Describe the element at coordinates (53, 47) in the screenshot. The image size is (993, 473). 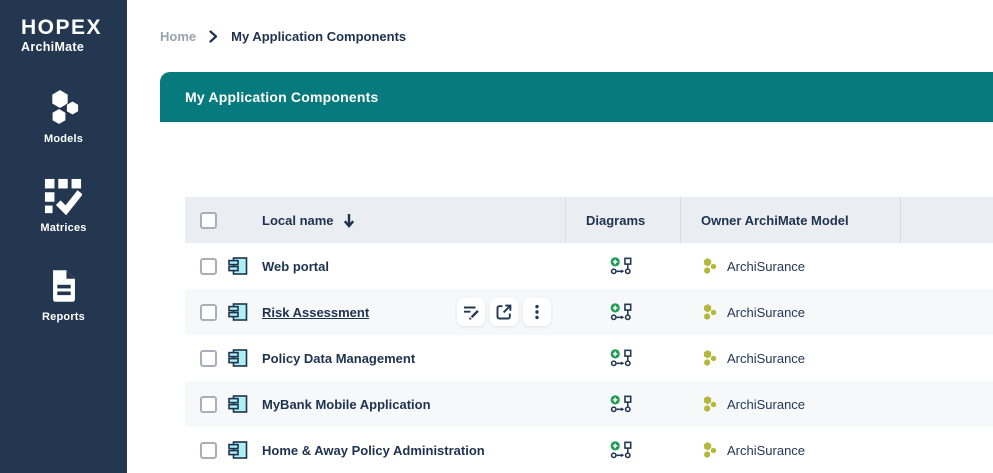
I see `logo-subtitle: ArchiMate` at that location.